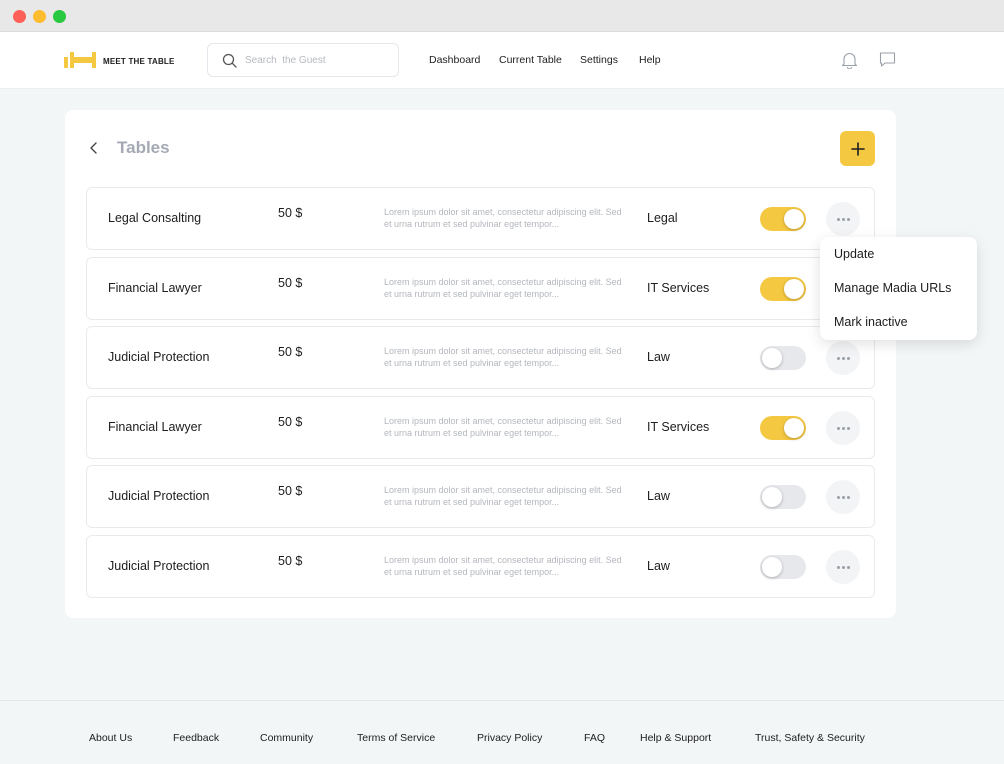  I want to click on maximize-window-button, so click(59, 16).